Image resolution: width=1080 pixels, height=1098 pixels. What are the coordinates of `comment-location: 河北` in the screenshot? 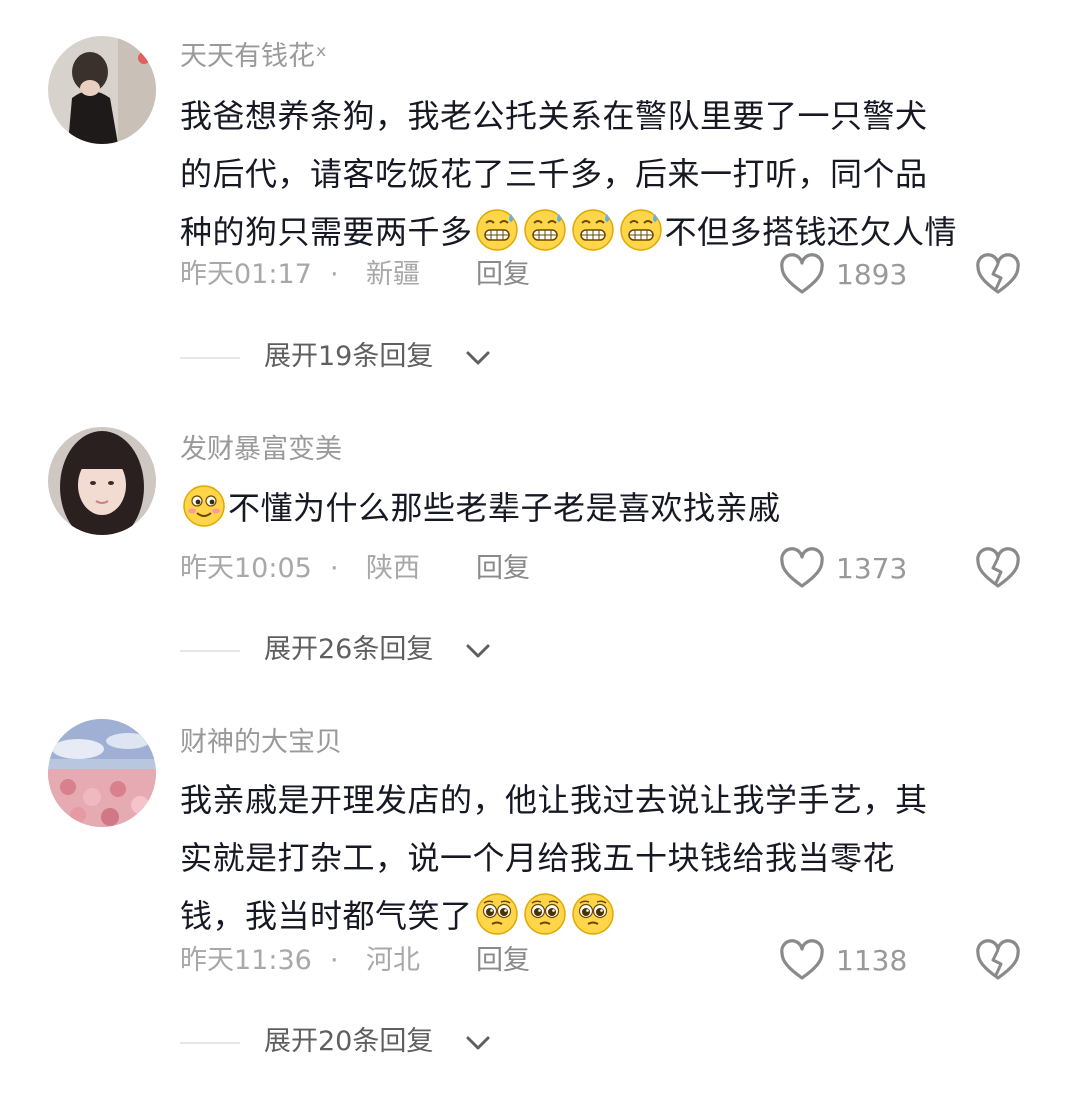 It's located at (393, 960).